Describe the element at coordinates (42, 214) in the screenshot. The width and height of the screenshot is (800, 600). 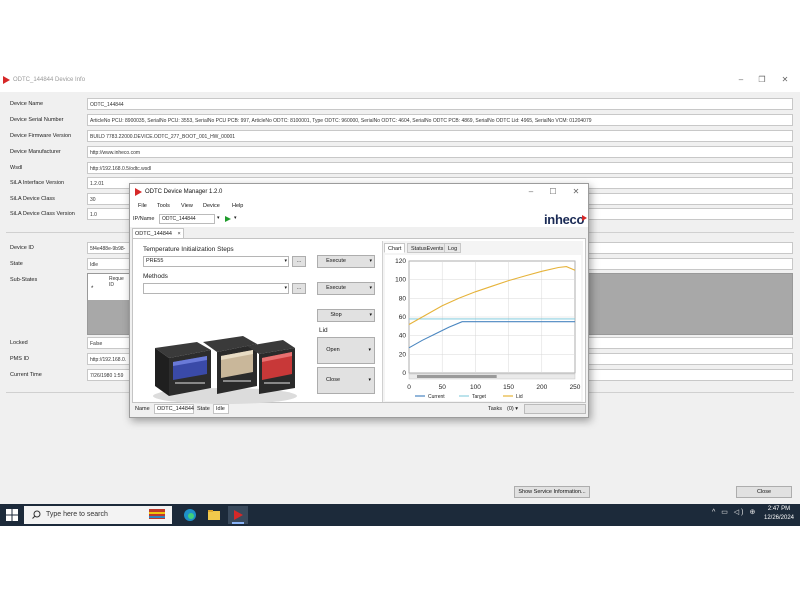
I see `prop-label: SiLA Device Class Version` at that location.